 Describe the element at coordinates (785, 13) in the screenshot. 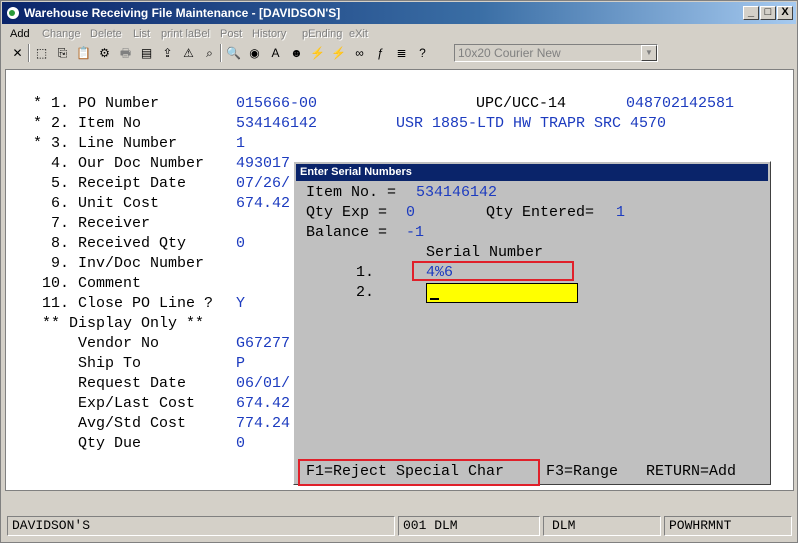

I see `close-button: X` at that location.